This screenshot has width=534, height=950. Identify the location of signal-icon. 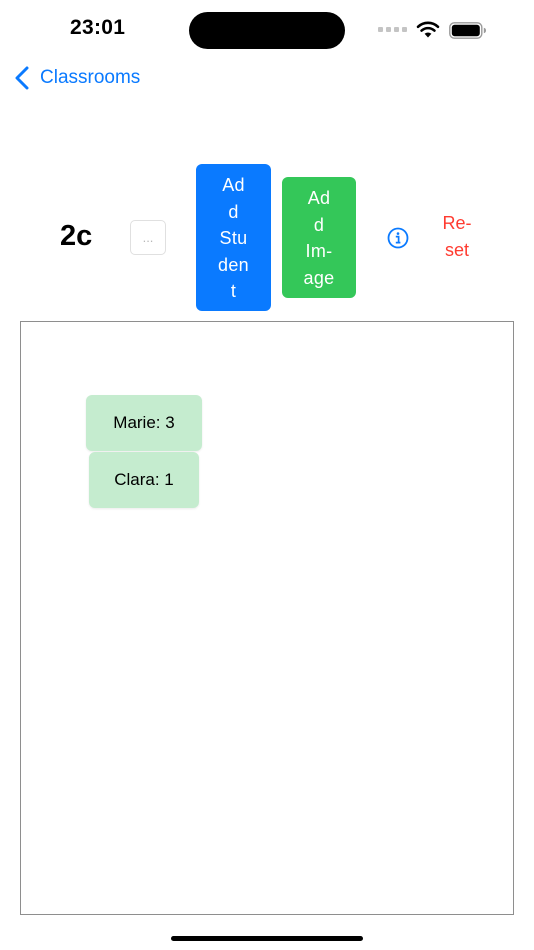
(393, 30).